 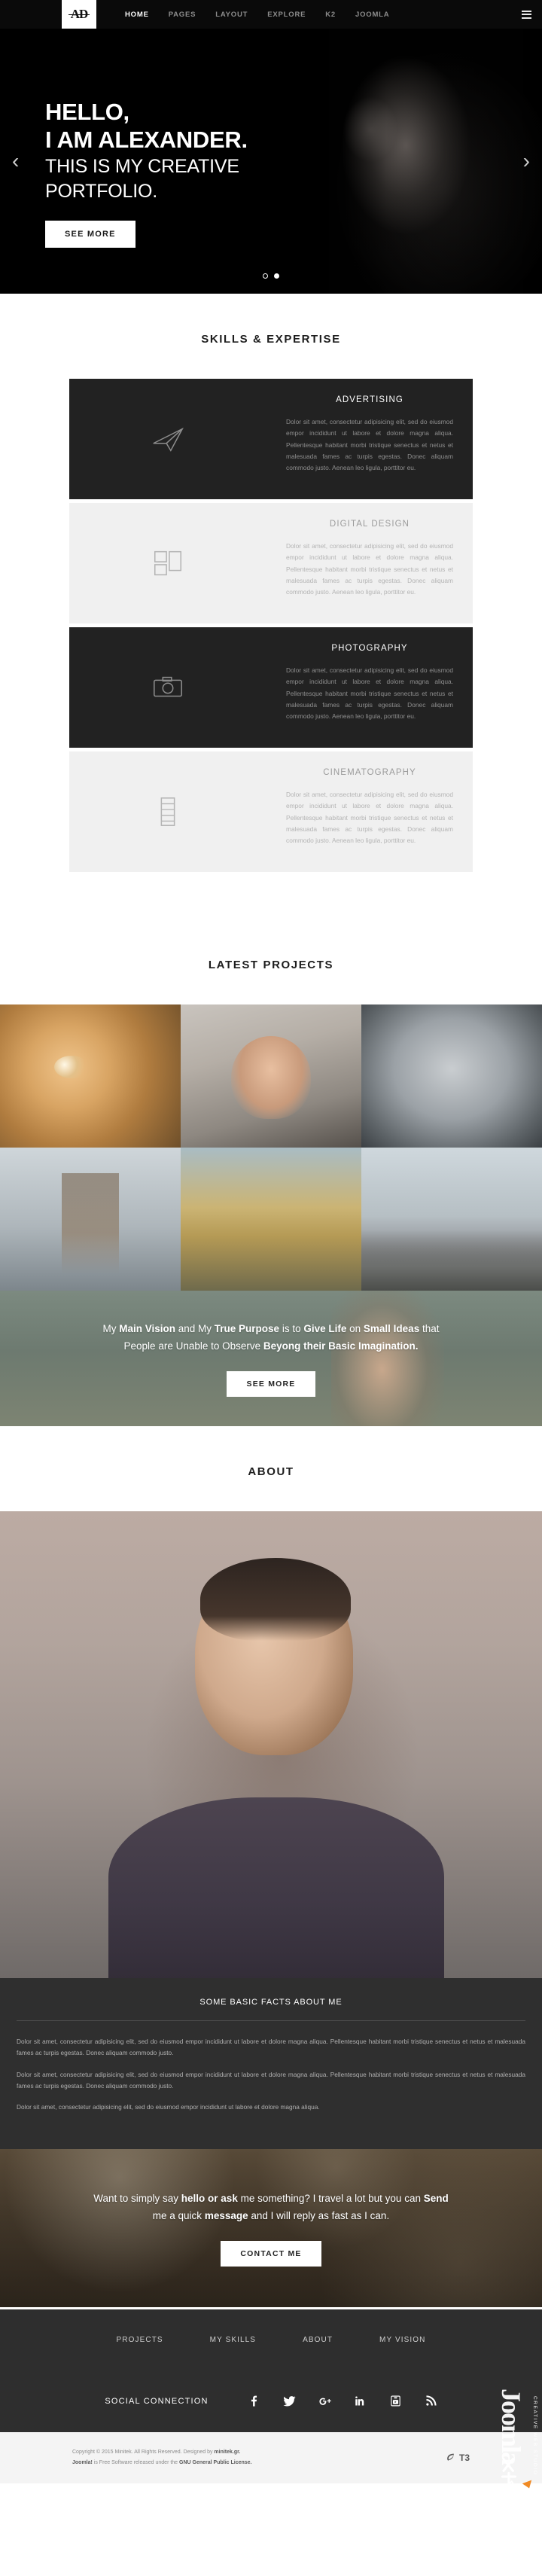 I want to click on site-header: AD HOME PAGES LAYOUT EXPLORE K2 JOOMLA, so click(x=271, y=14).